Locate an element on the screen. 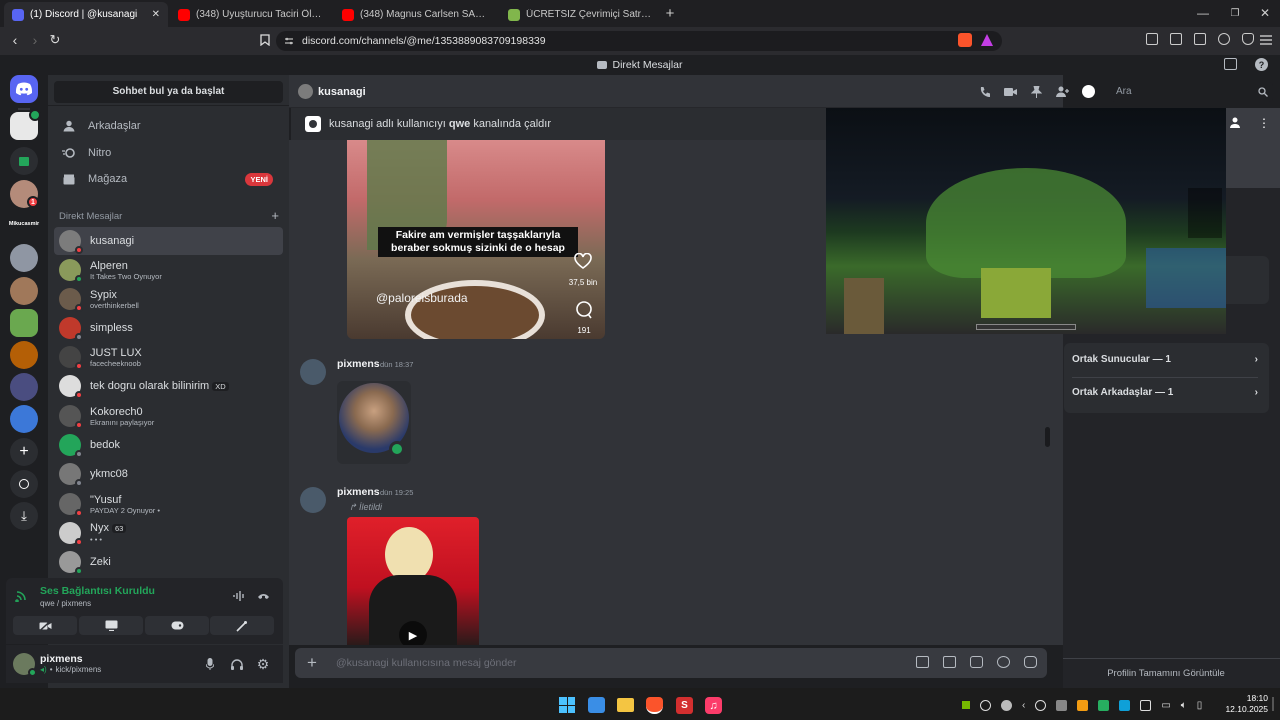 Image resolution: width=1280 pixels, height=720 pixels. dm-item: Nyx 63 • • • is located at coordinates (168, 533).